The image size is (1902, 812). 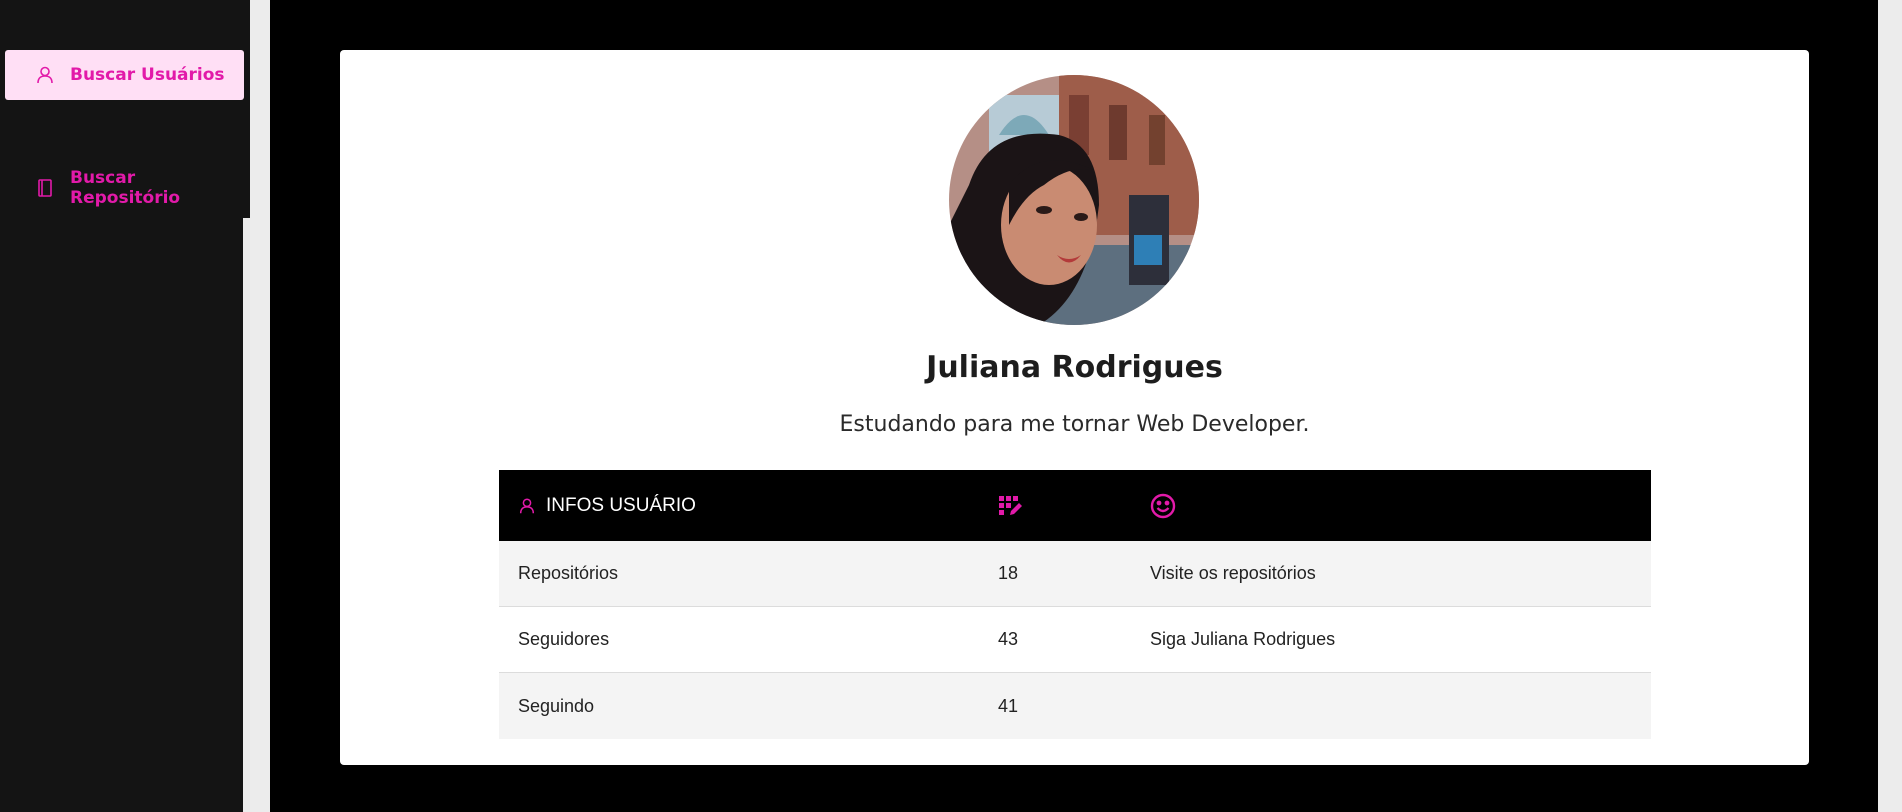 What do you see at coordinates (568, 573) in the screenshot?
I see `row-label: Repositórios` at bounding box center [568, 573].